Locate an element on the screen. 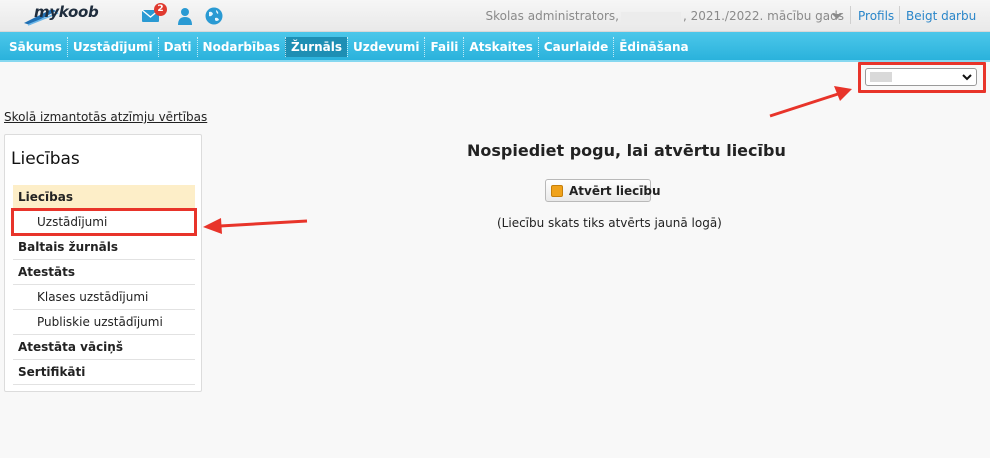  arrow-to-select-icon is located at coordinates (810, 102).